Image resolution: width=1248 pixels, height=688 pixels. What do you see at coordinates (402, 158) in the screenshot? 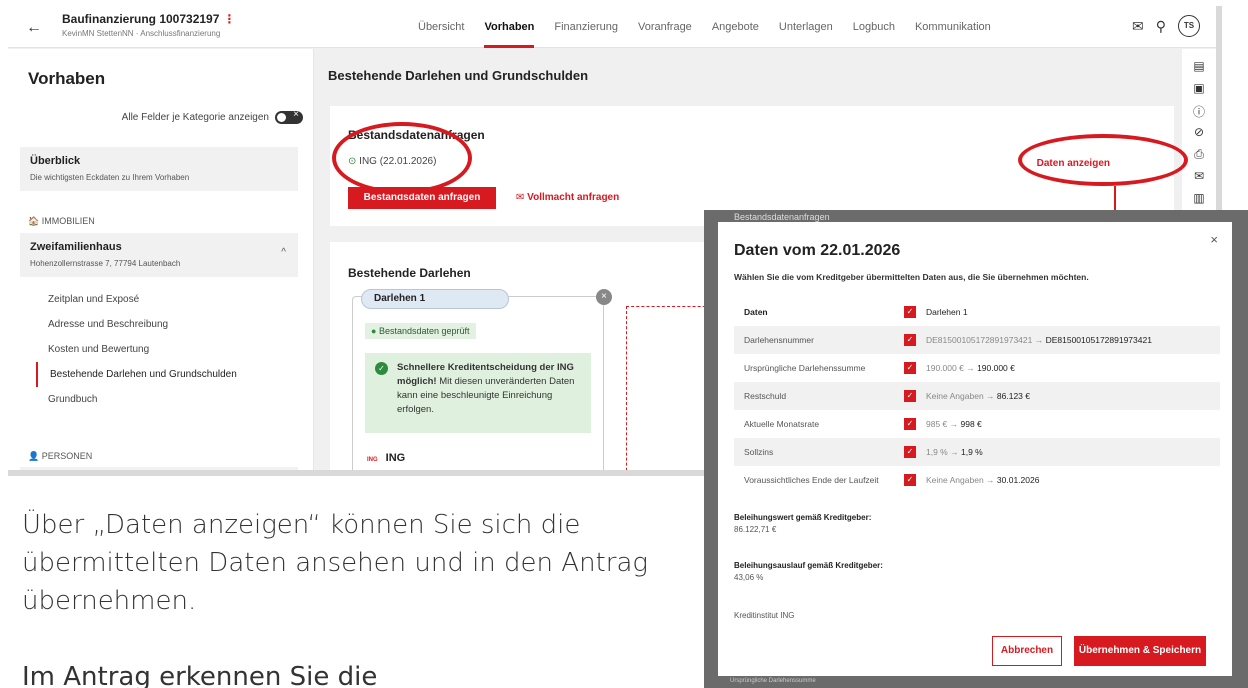
I see `highlight-ellipse-ing` at bounding box center [402, 158].